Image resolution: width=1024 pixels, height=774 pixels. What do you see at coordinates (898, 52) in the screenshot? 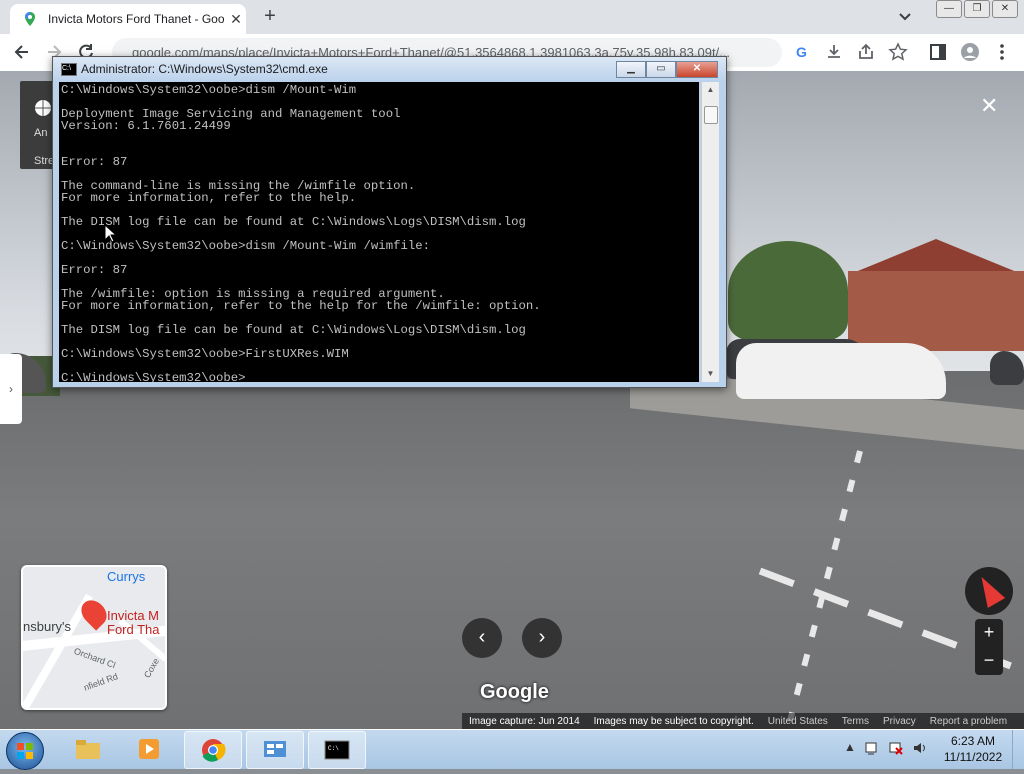
I see `bookmark-star-icon` at bounding box center [898, 52].